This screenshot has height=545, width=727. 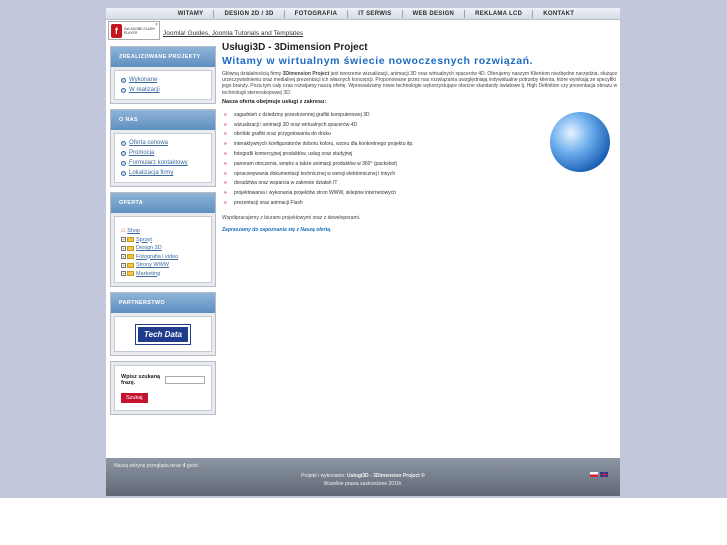 I want to click on module-title: OFERTA, so click(x=163, y=203).